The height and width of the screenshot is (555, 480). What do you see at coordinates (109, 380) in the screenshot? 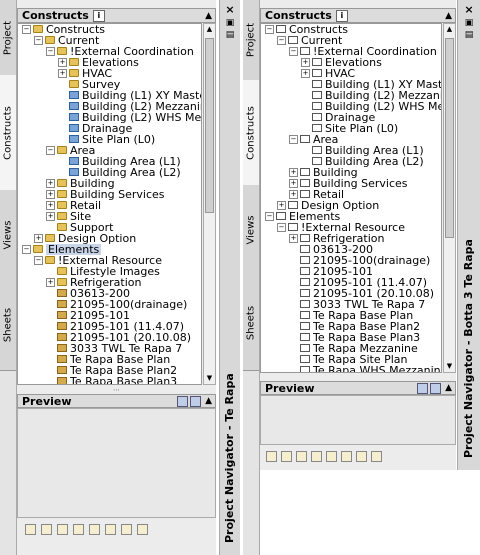
I see `tree-row: Te Rapa Base Plan3` at bounding box center [109, 380].